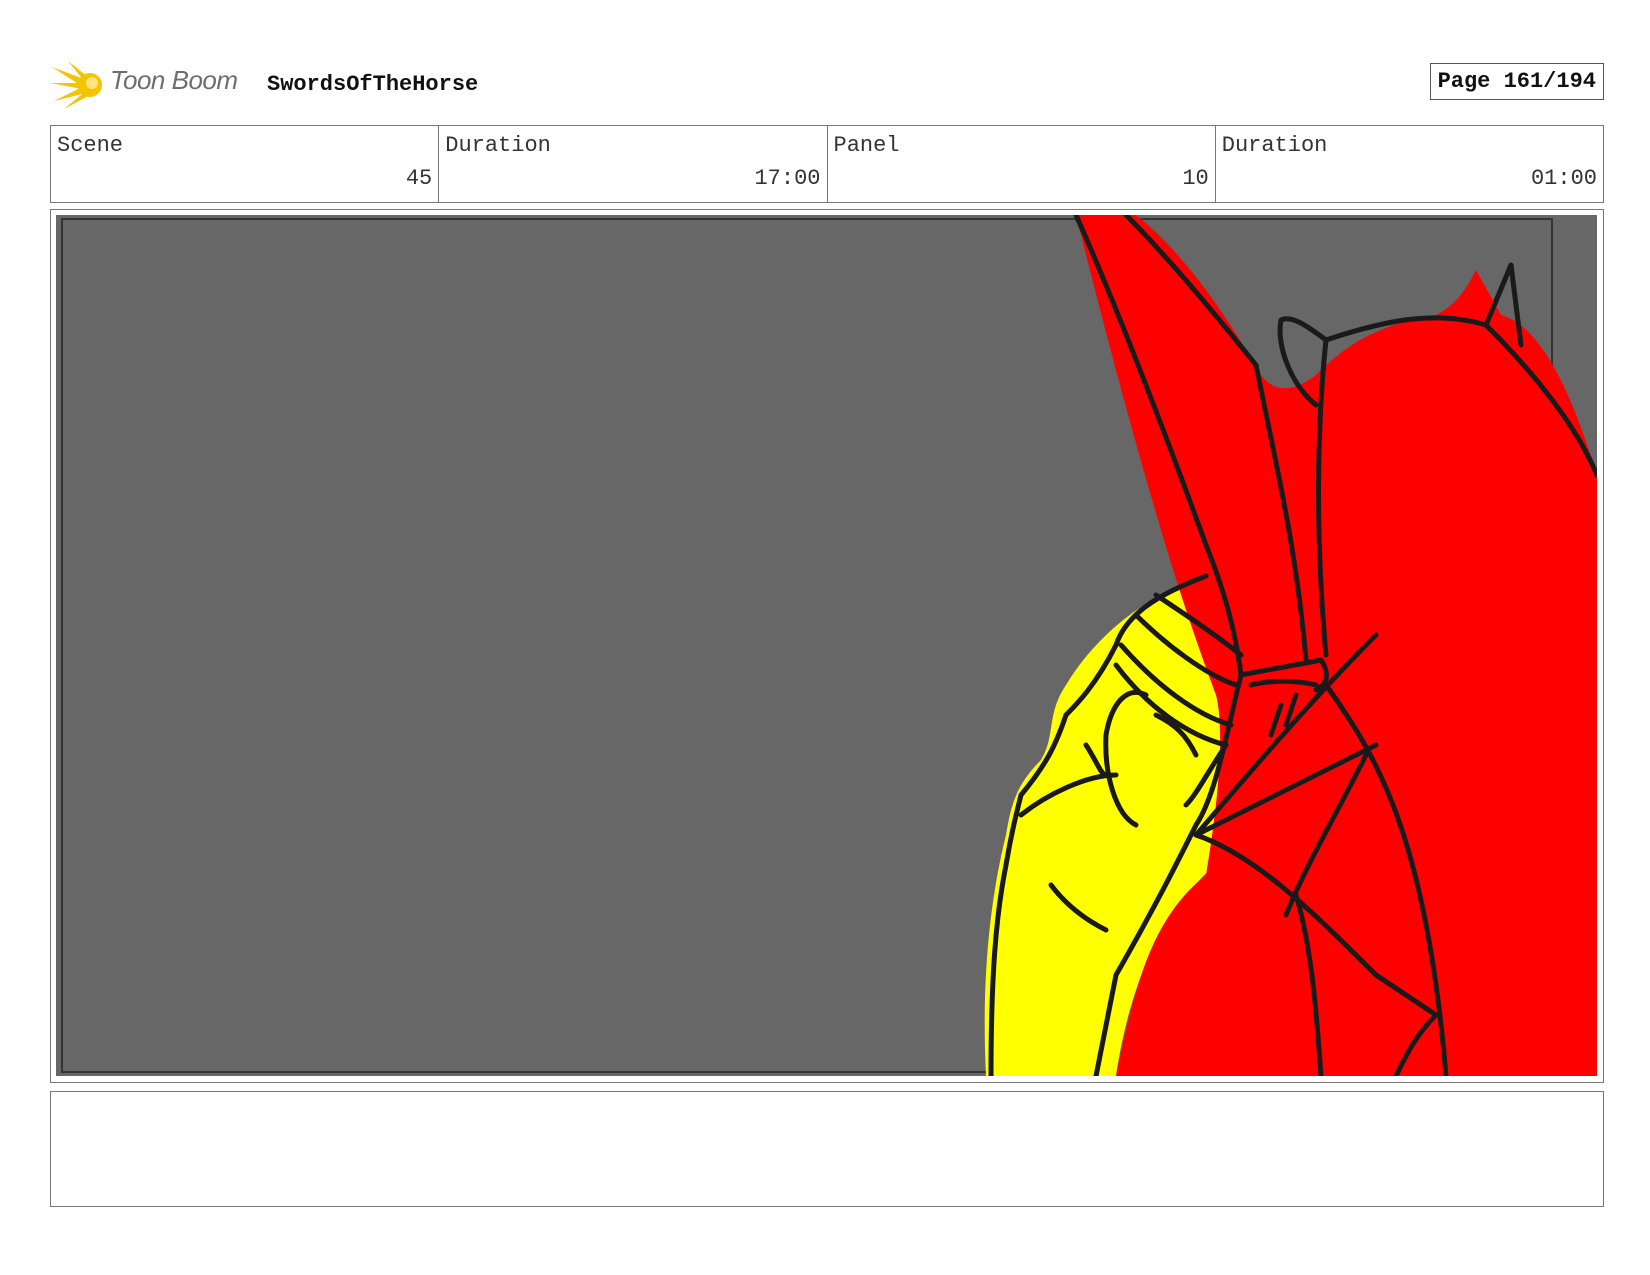 This screenshot has width=1650, height=1275. What do you see at coordinates (1195, 178) in the screenshot?
I see `panel-value: 10` at bounding box center [1195, 178].